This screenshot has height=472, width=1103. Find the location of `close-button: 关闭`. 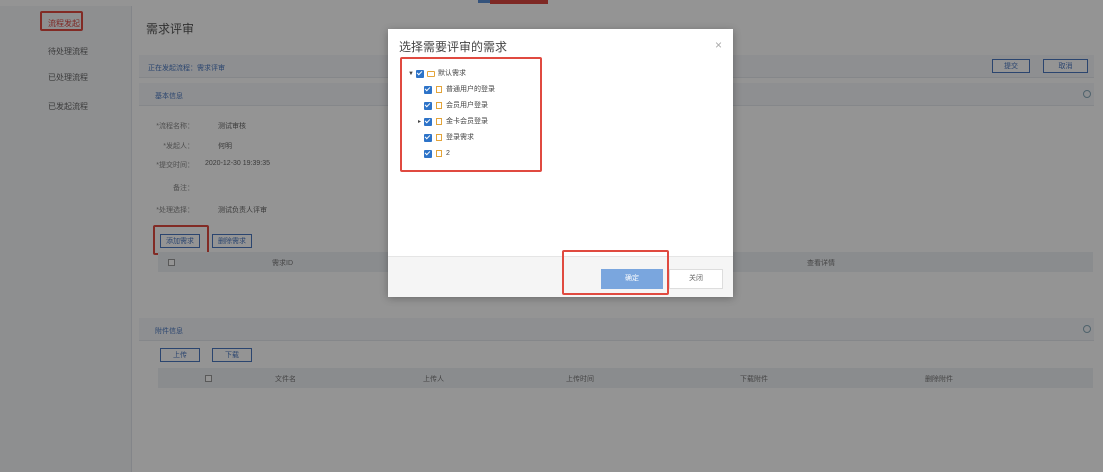

close-button: 关闭 is located at coordinates (696, 279).